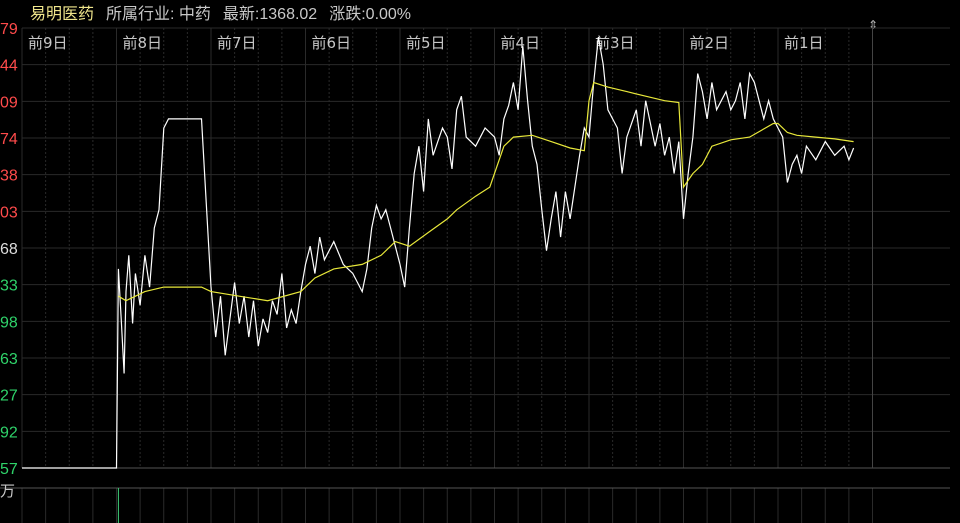 Image resolution: width=960 pixels, height=523 pixels. What do you see at coordinates (9, 176) in the screenshot?
I see `y-tick-label: 38` at bounding box center [9, 176].